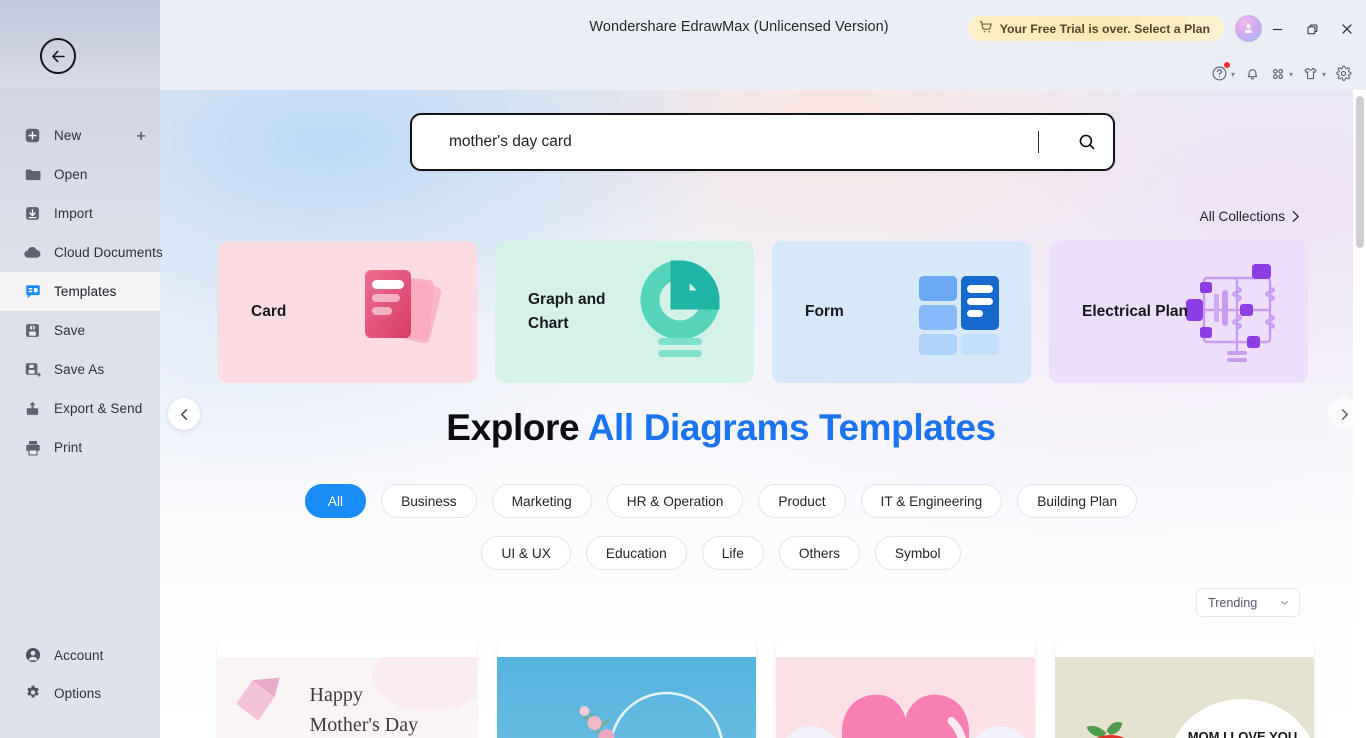  What do you see at coordinates (141, 135) in the screenshot?
I see `add-new-icon: +` at bounding box center [141, 135].